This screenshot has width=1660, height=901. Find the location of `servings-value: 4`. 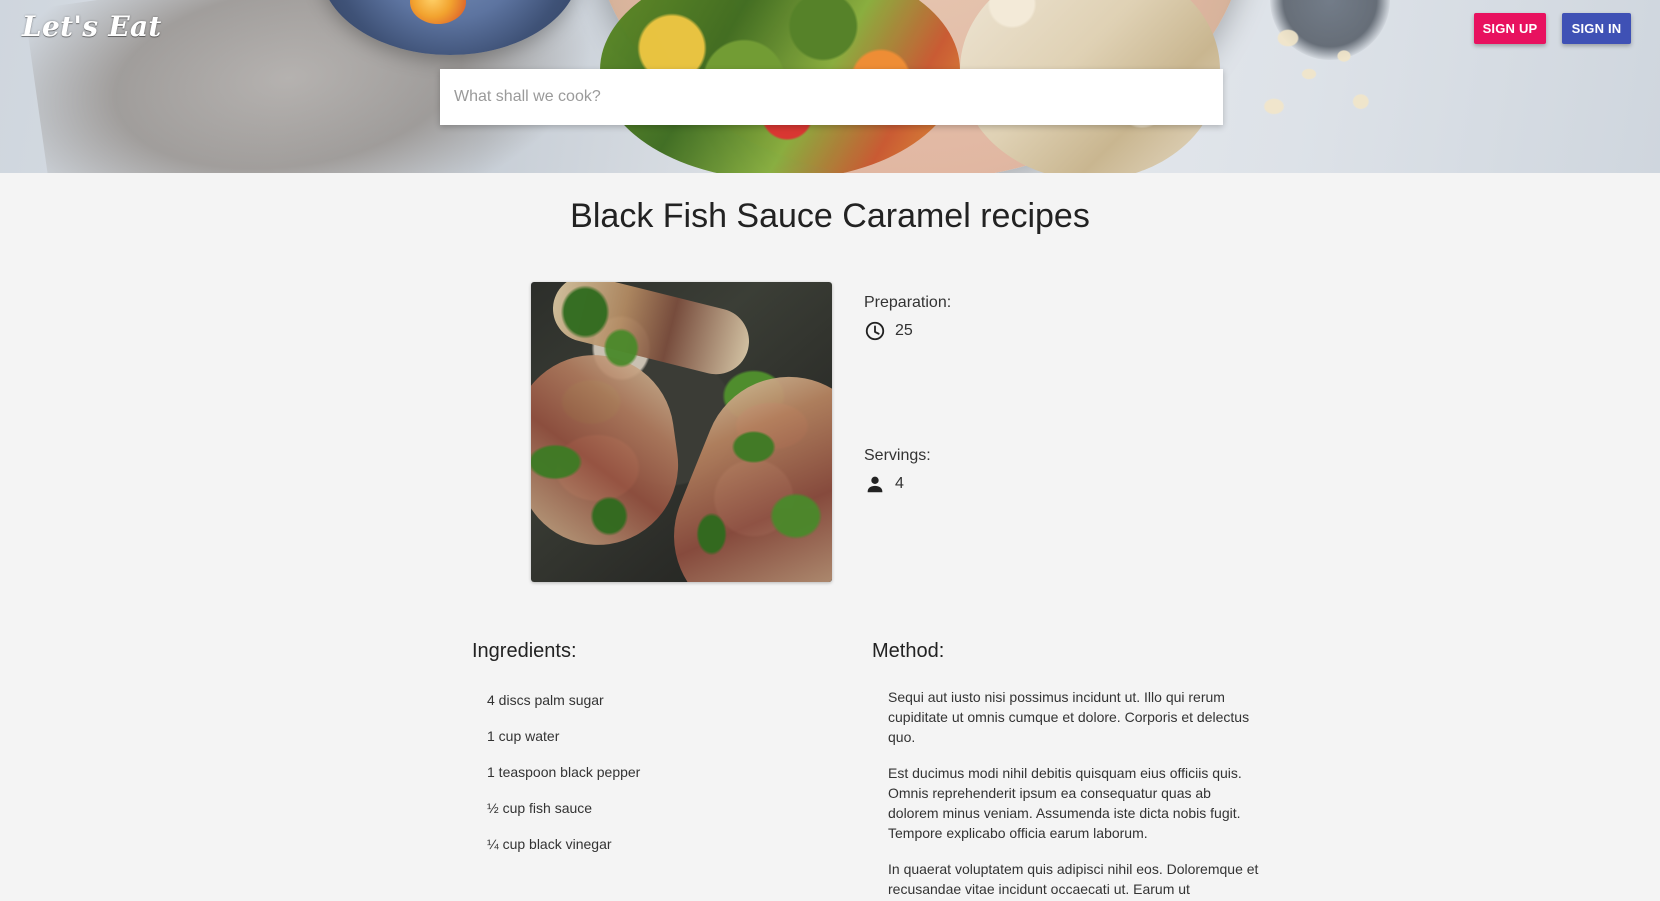

servings-value: 4 is located at coordinates (899, 483).